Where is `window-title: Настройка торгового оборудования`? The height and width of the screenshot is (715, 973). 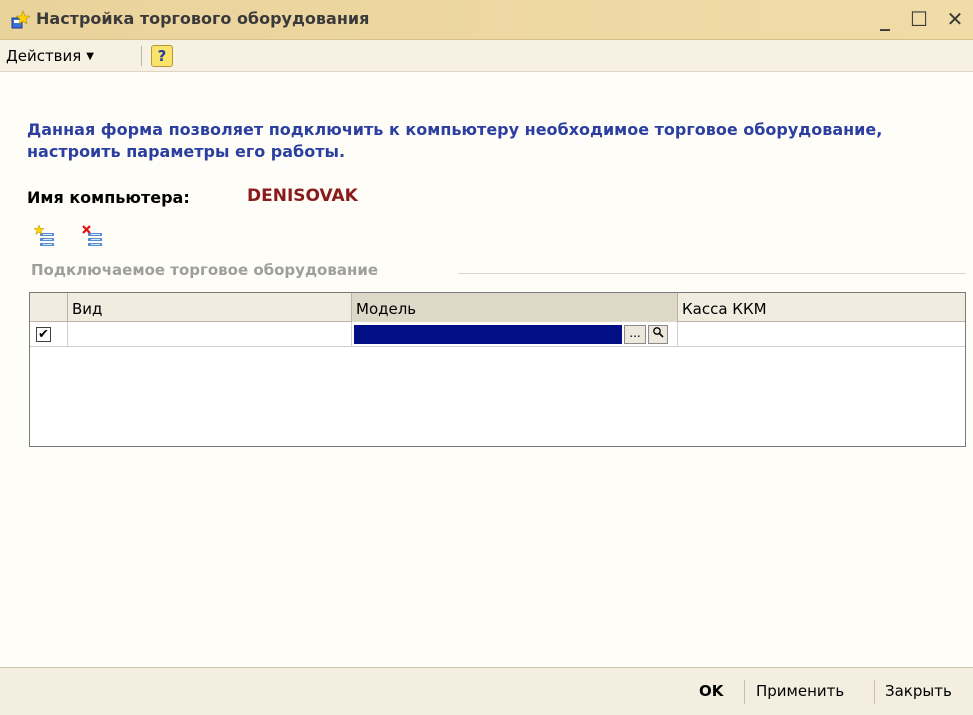 window-title: Настройка торгового оборудования is located at coordinates (203, 18).